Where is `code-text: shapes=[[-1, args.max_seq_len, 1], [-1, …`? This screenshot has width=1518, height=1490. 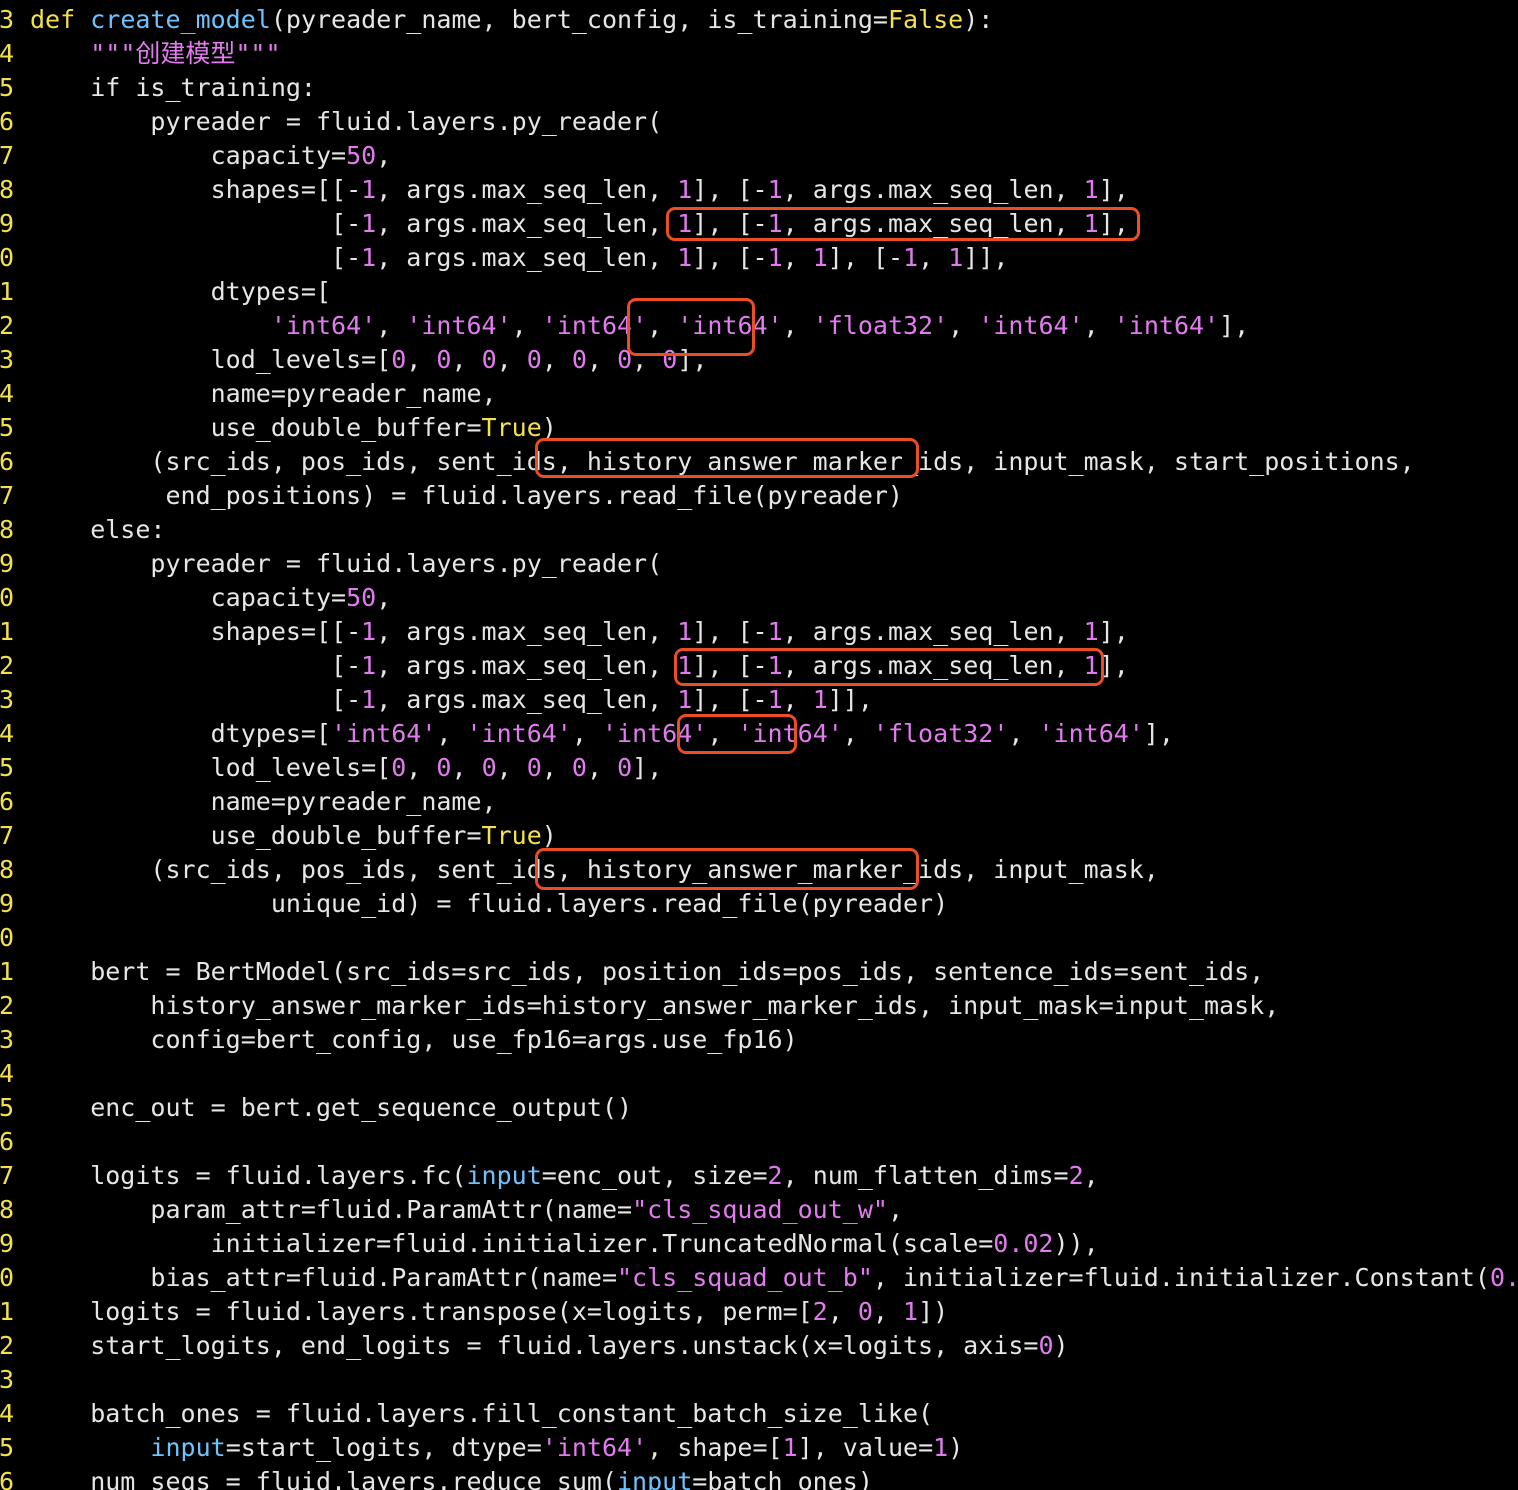
code-text: shapes=[[-1, args.max_seq_len, 1], [-1, … is located at coordinates (579, 190).